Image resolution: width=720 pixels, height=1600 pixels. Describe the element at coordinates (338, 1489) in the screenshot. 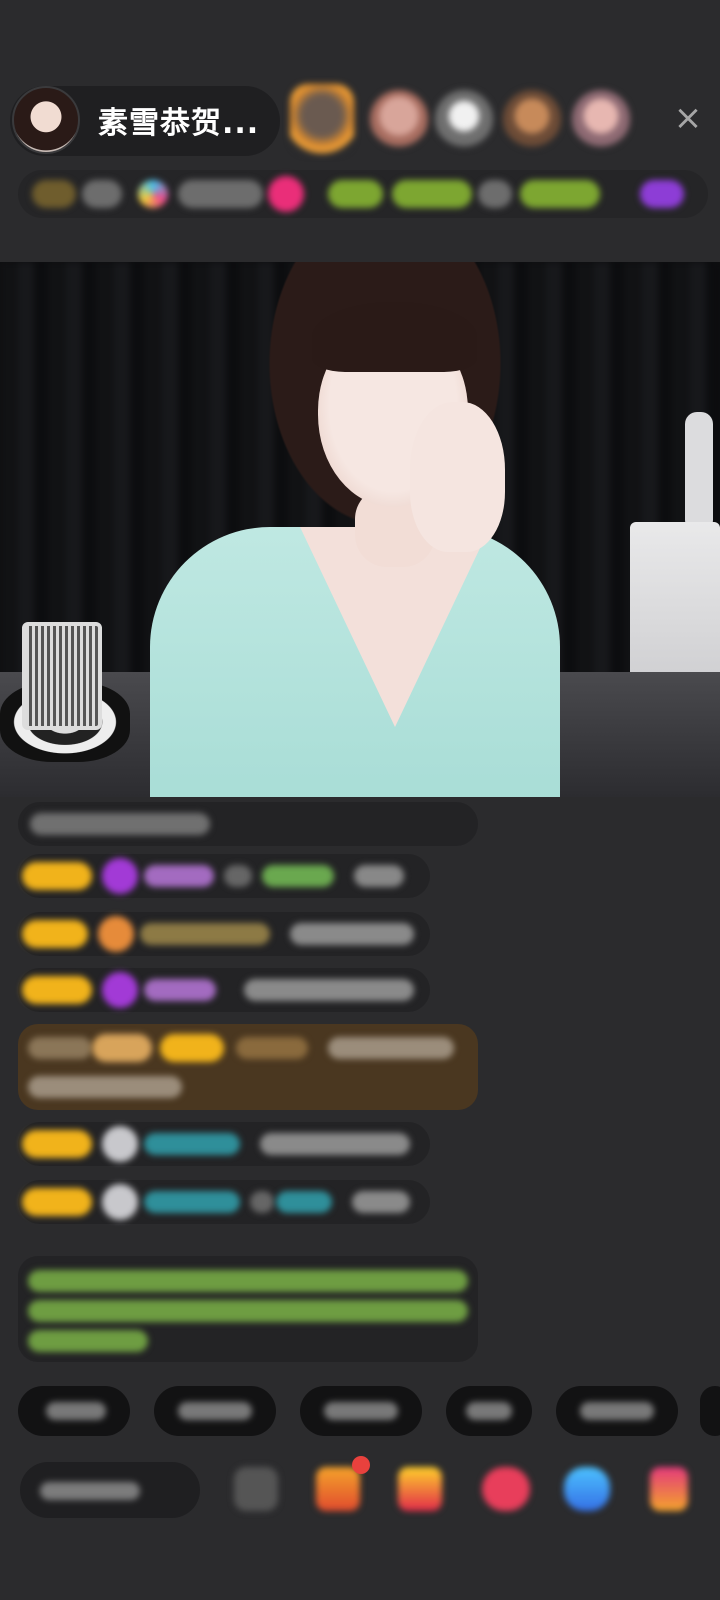

I see `gift-box-icon` at that location.